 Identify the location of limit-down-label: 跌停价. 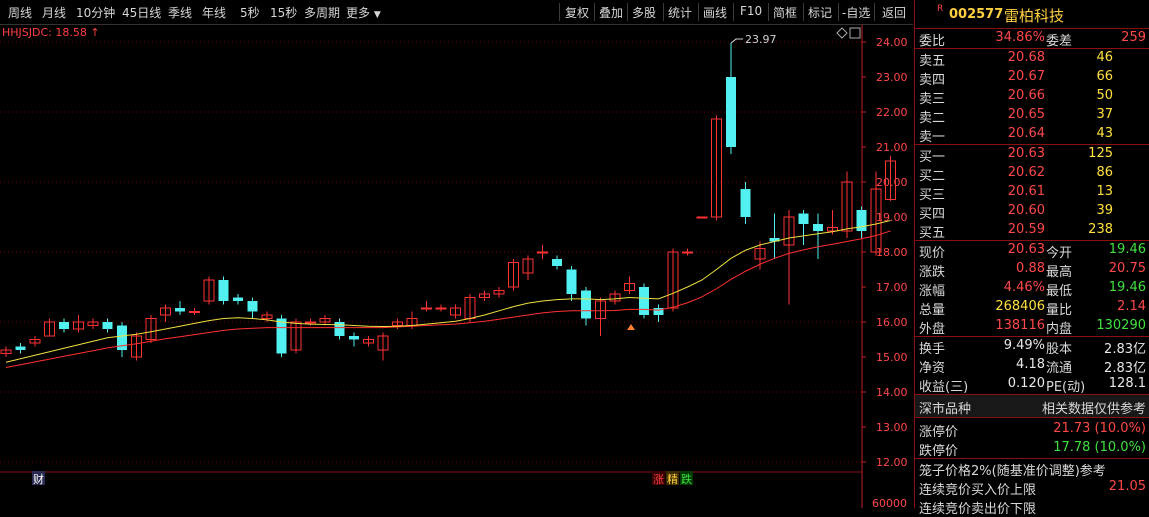
(939, 451).